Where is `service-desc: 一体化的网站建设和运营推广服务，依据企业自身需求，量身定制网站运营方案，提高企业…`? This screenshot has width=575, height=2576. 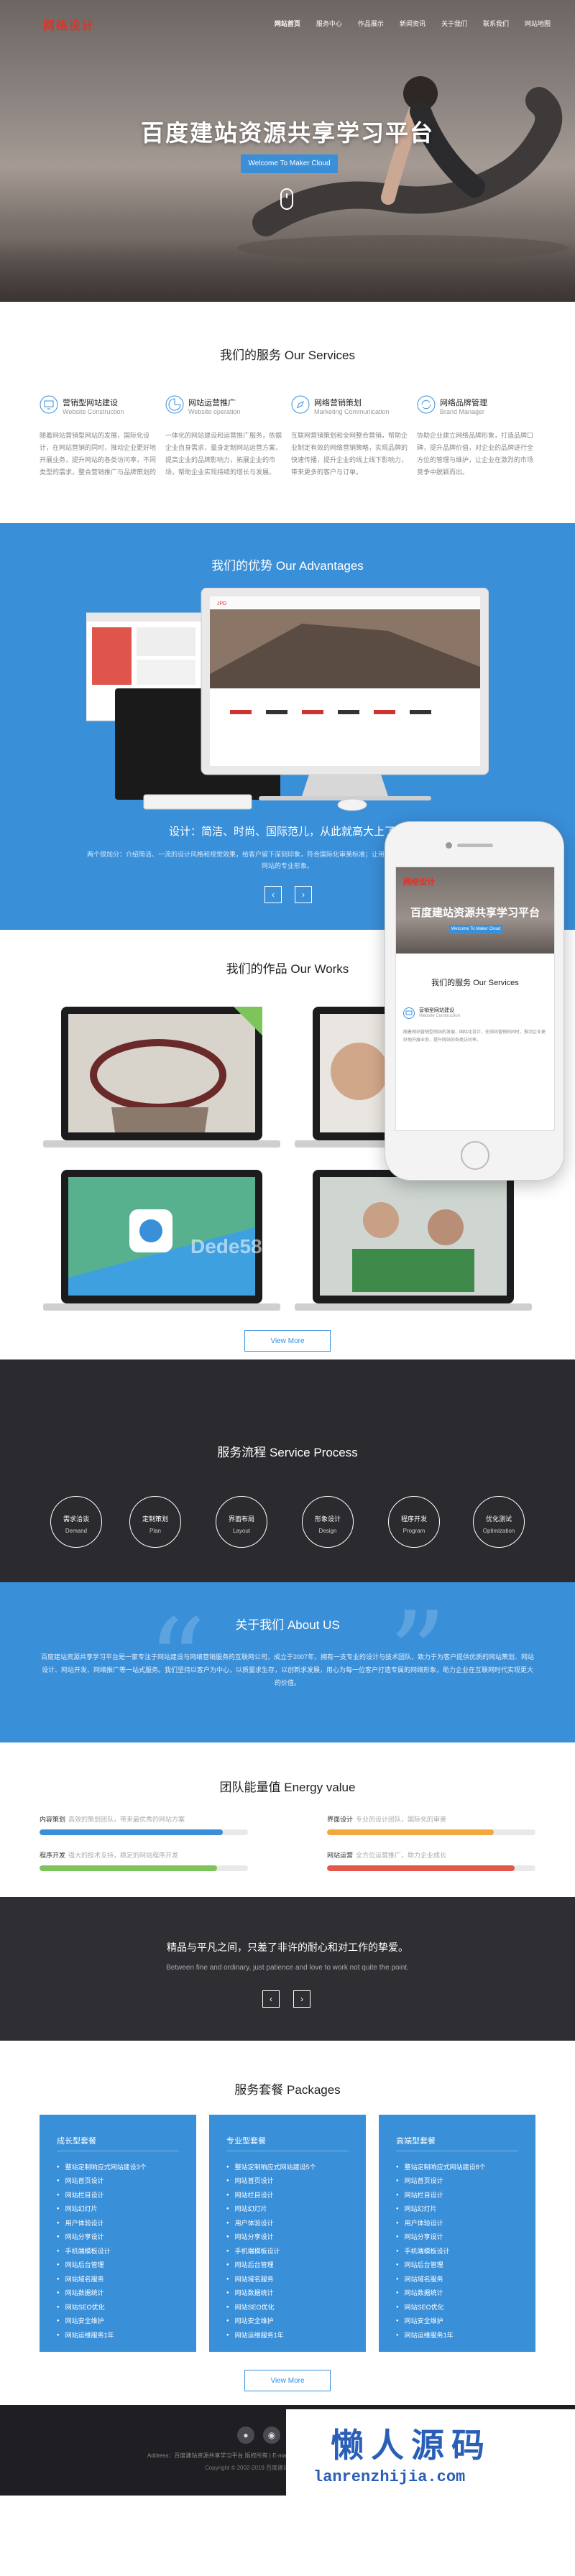 service-desc: 一体化的网站建设和运营推广服务，依据企业自身需求，量身定制网站运营方案，提高企业… is located at coordinates (223, 454).